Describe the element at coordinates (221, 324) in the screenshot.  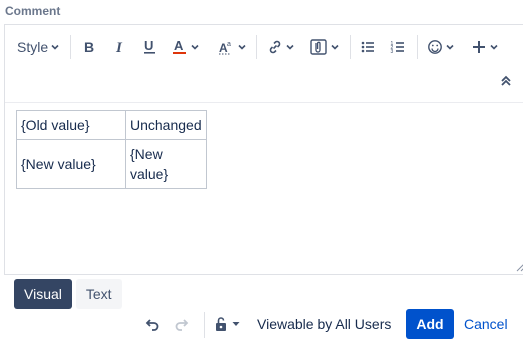
I see `unlock-icon` at that location.